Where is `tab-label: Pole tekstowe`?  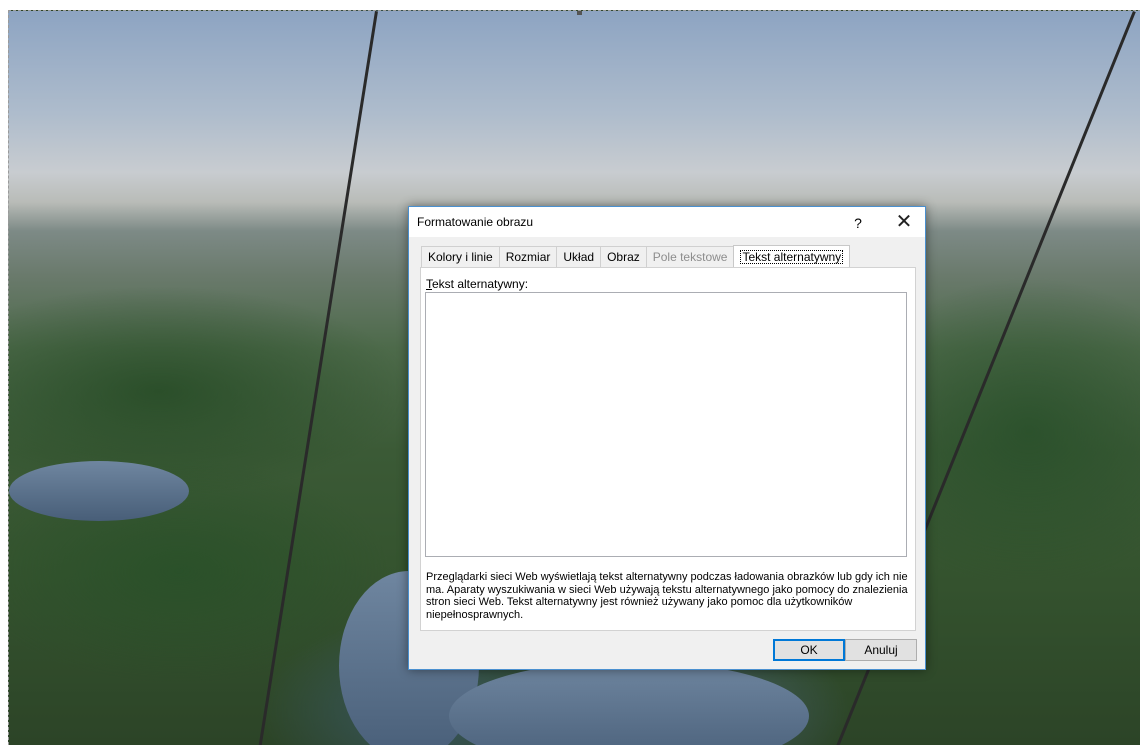 tab-label: Pole tekstowe is located at coordinates (690, 257).